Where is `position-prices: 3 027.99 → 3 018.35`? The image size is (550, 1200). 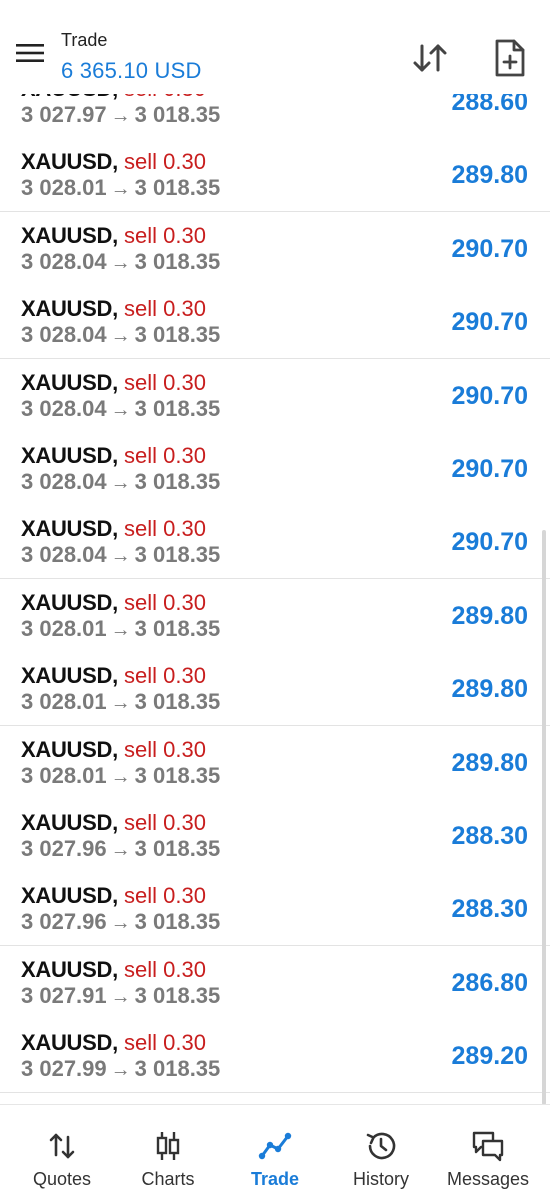
position-prices: 3 027.99 → 3 018.35 is located at coordinates (120, 1069).